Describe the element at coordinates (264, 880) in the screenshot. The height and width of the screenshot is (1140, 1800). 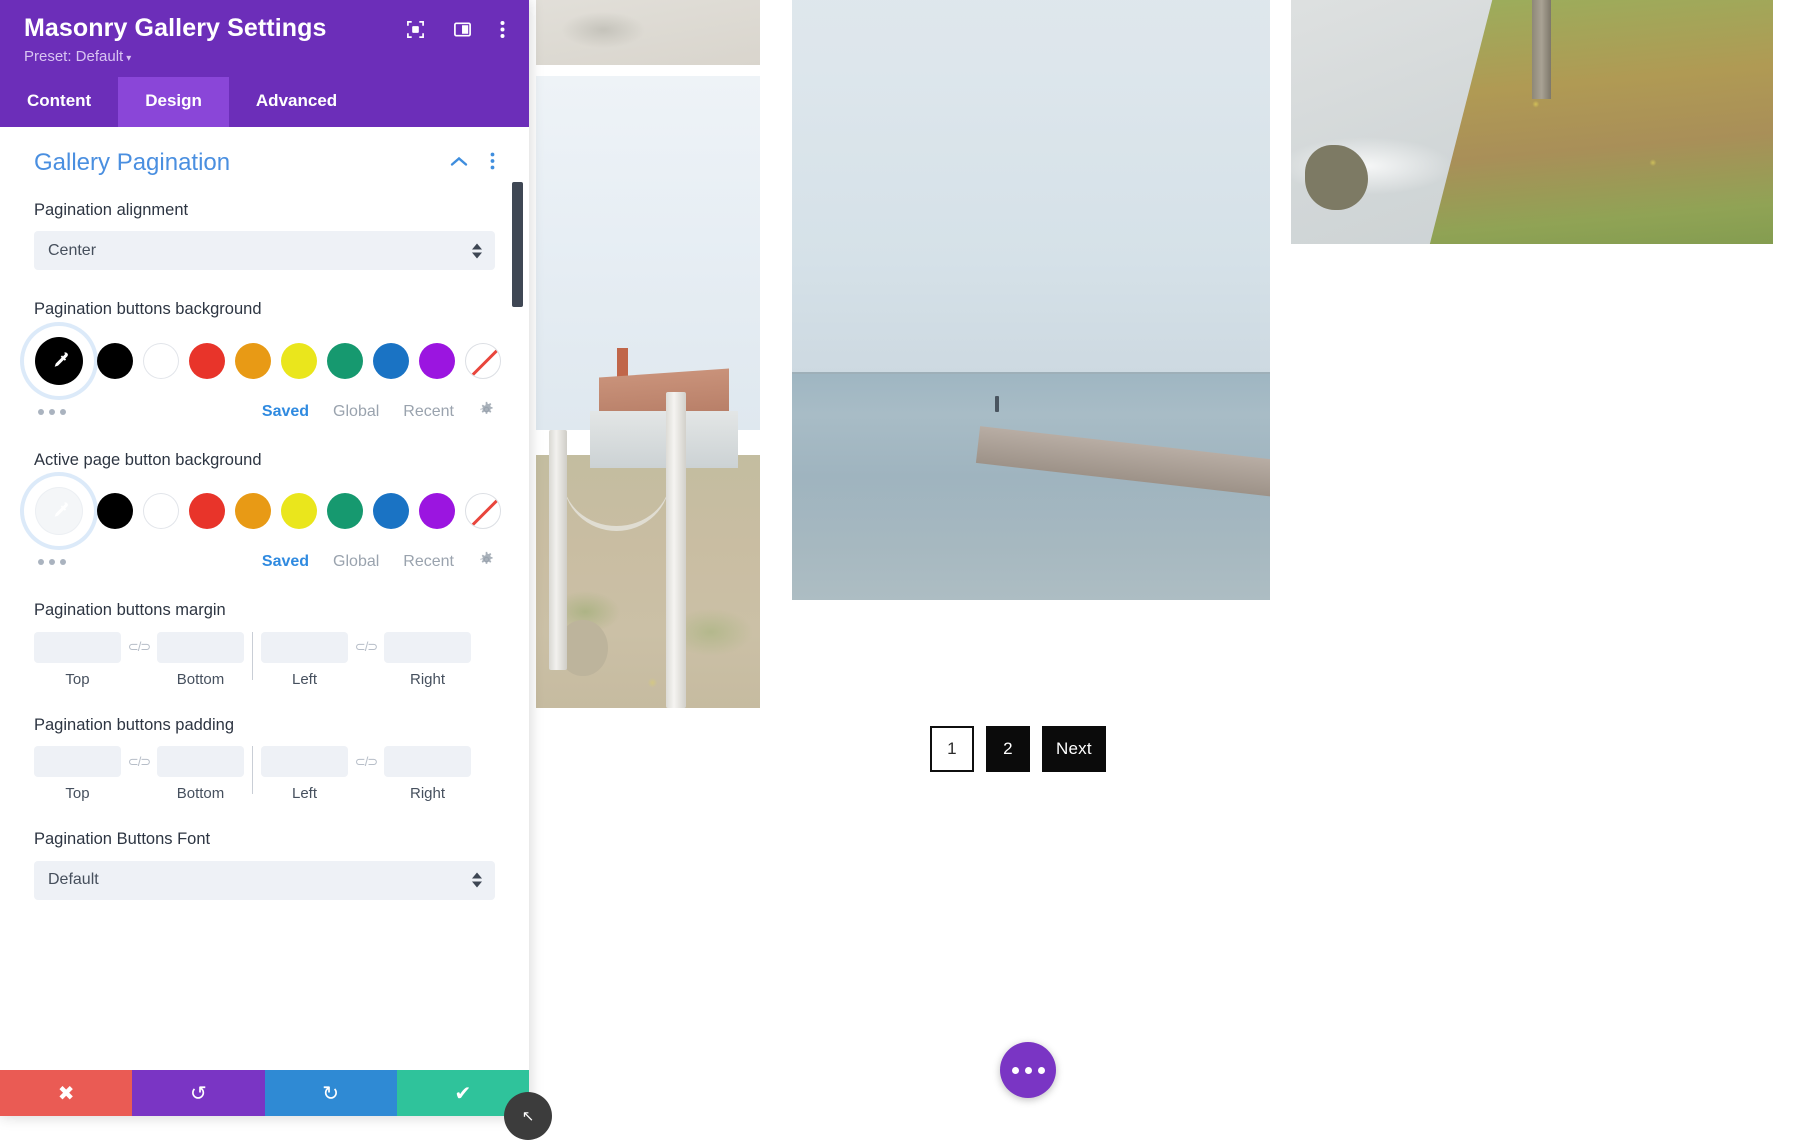
I see `pagination-buttons-font-select: Default` at that location.